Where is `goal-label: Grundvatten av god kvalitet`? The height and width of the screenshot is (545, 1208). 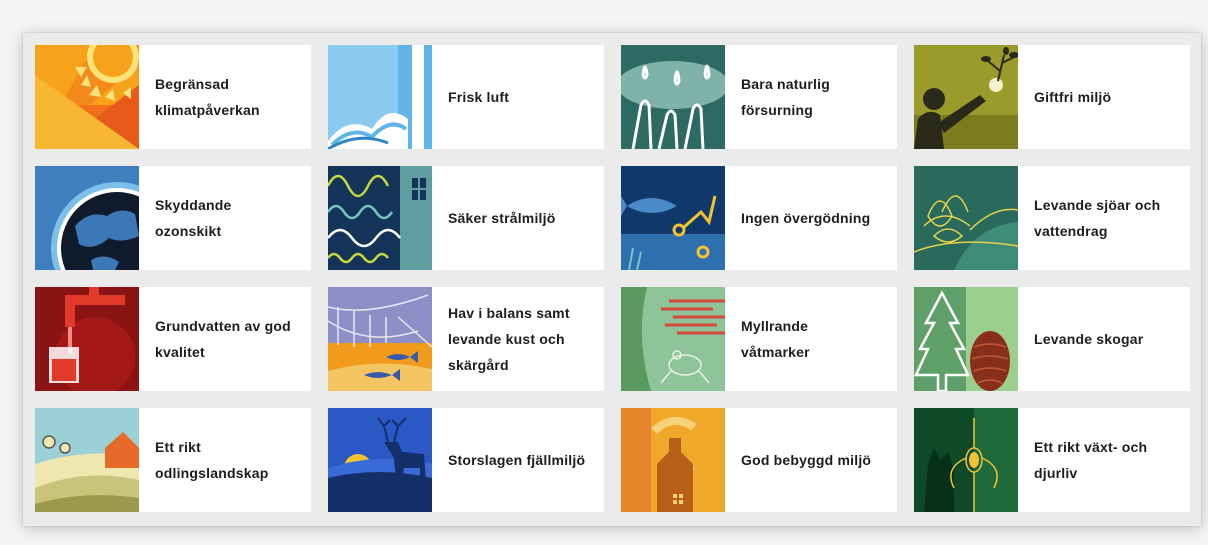
goal-label: Grundvatten av god kvalitet is located at coordinates (223, 339).